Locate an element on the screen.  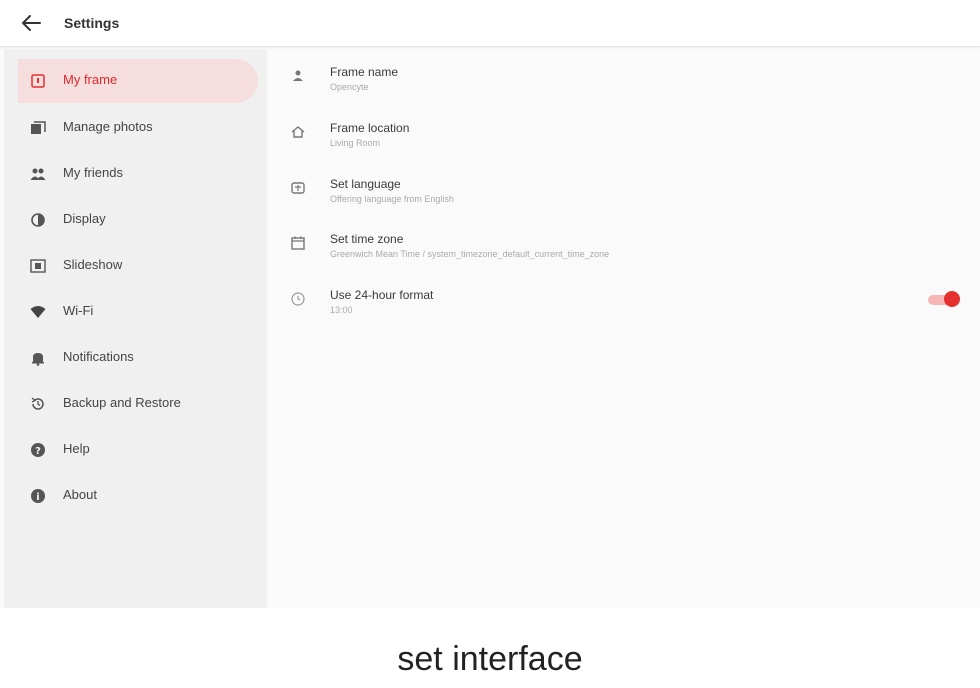
sidebar-item-label: Wi-Fi is located at coordinates (78, 310).